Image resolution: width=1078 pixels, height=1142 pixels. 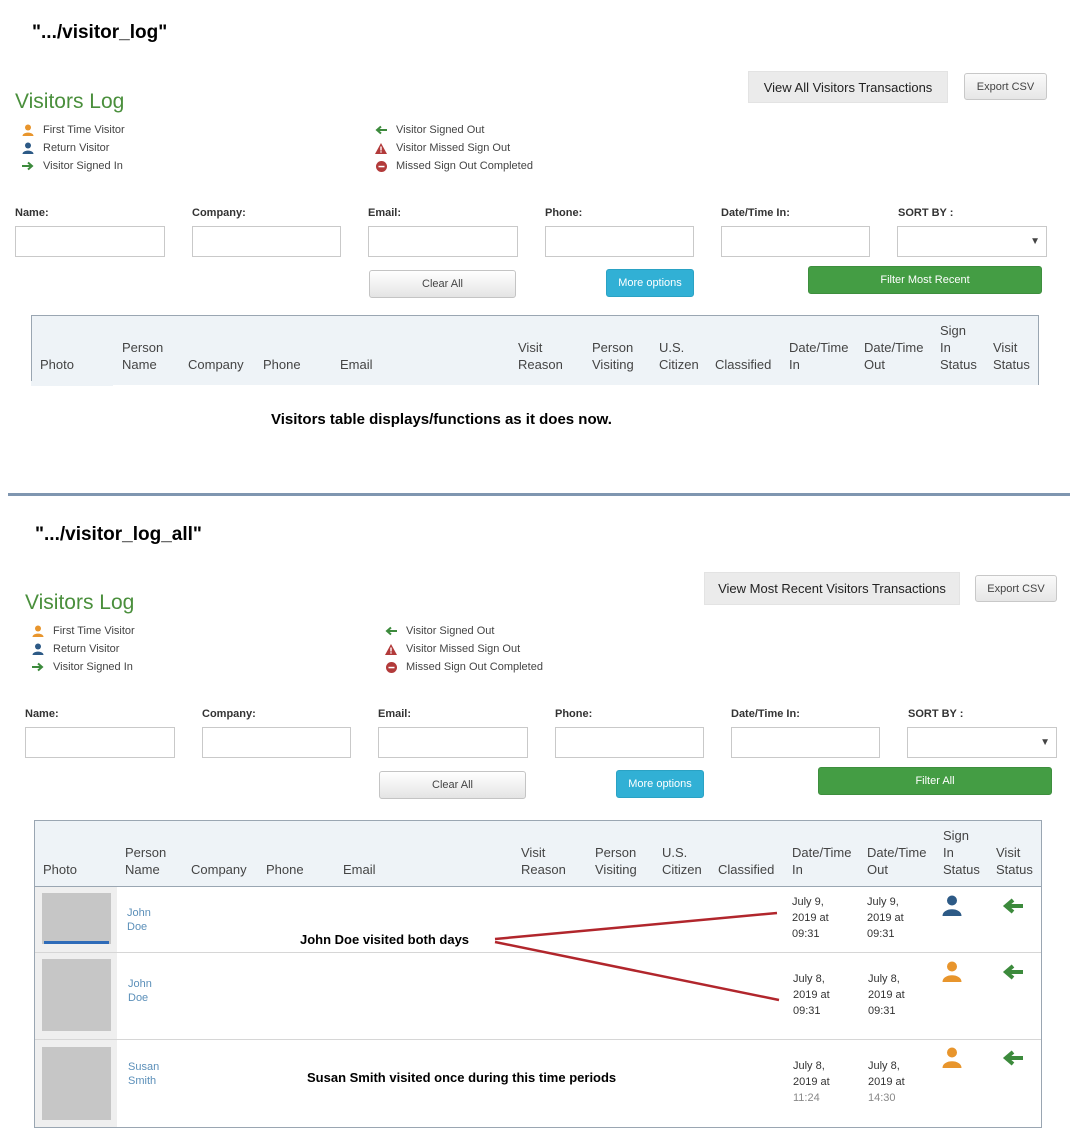 I want to click on annotation-line-july8, so click(x=637, y=971).